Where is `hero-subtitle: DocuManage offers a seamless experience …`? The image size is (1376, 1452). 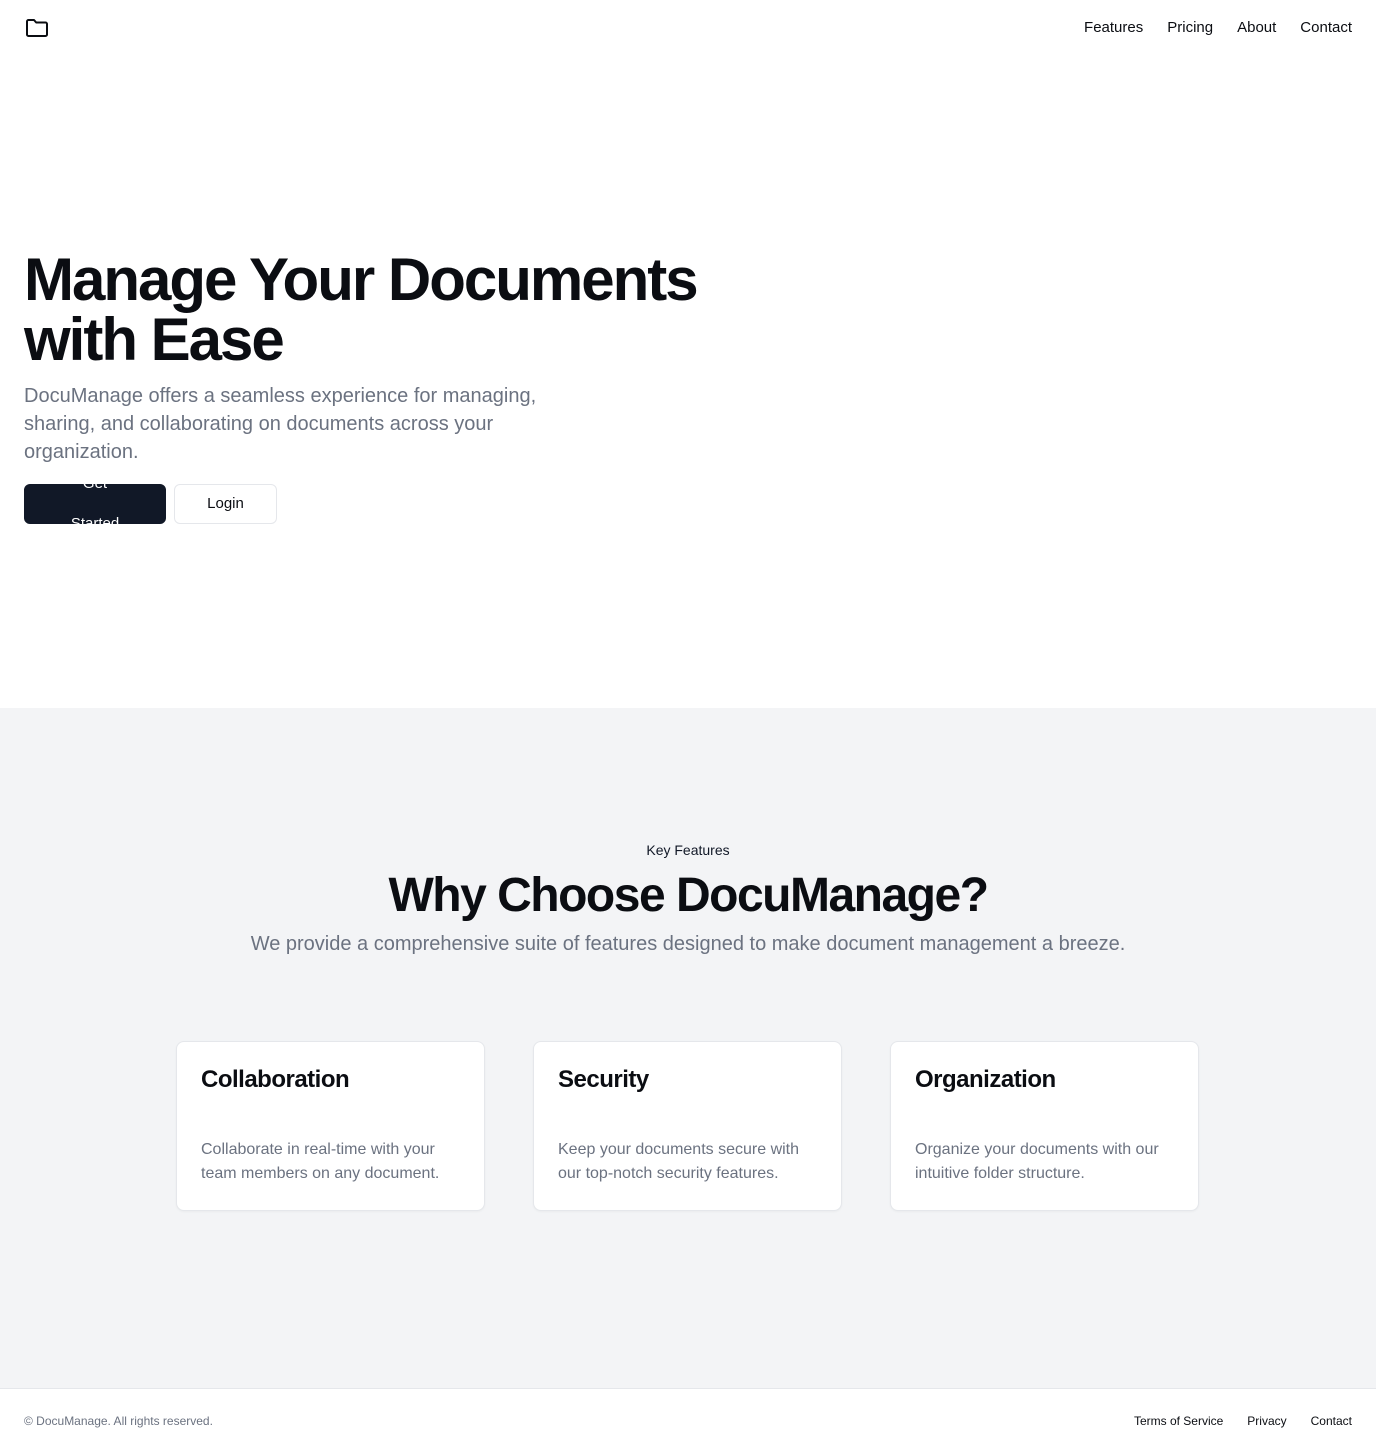
hero-subtitle: DocuManage offers a seamless experience … is located at coordinates (280, 424).